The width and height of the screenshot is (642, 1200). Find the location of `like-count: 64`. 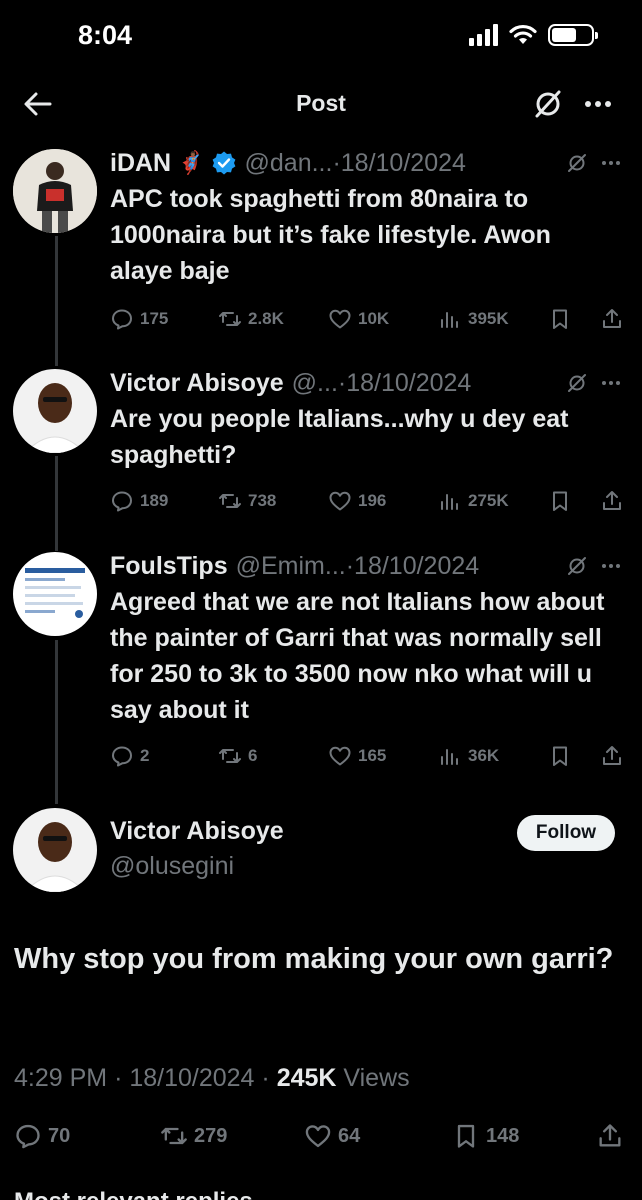

like-count: 64 is located at coordinates (349, 1135).